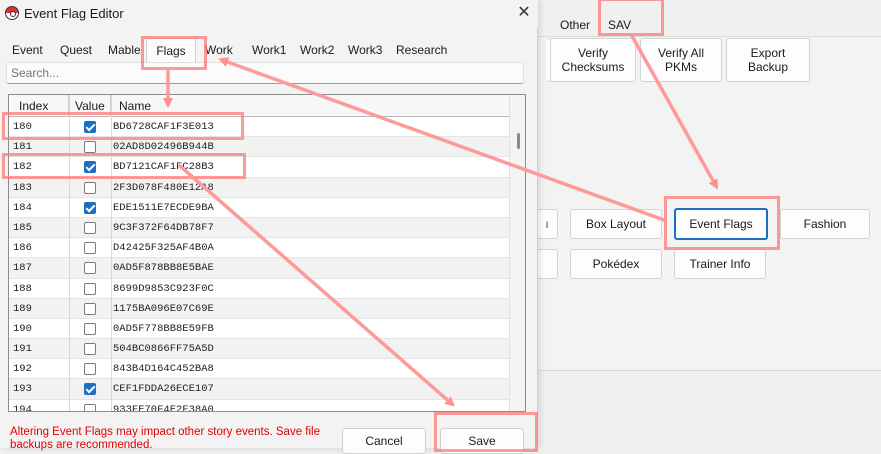 The height and width of the screenshot is (454, 881). Describe the element at coordinates (259, 329) in the screenshot. I see `table-row: 190 0AD5F778BB8E59FB` at that location.